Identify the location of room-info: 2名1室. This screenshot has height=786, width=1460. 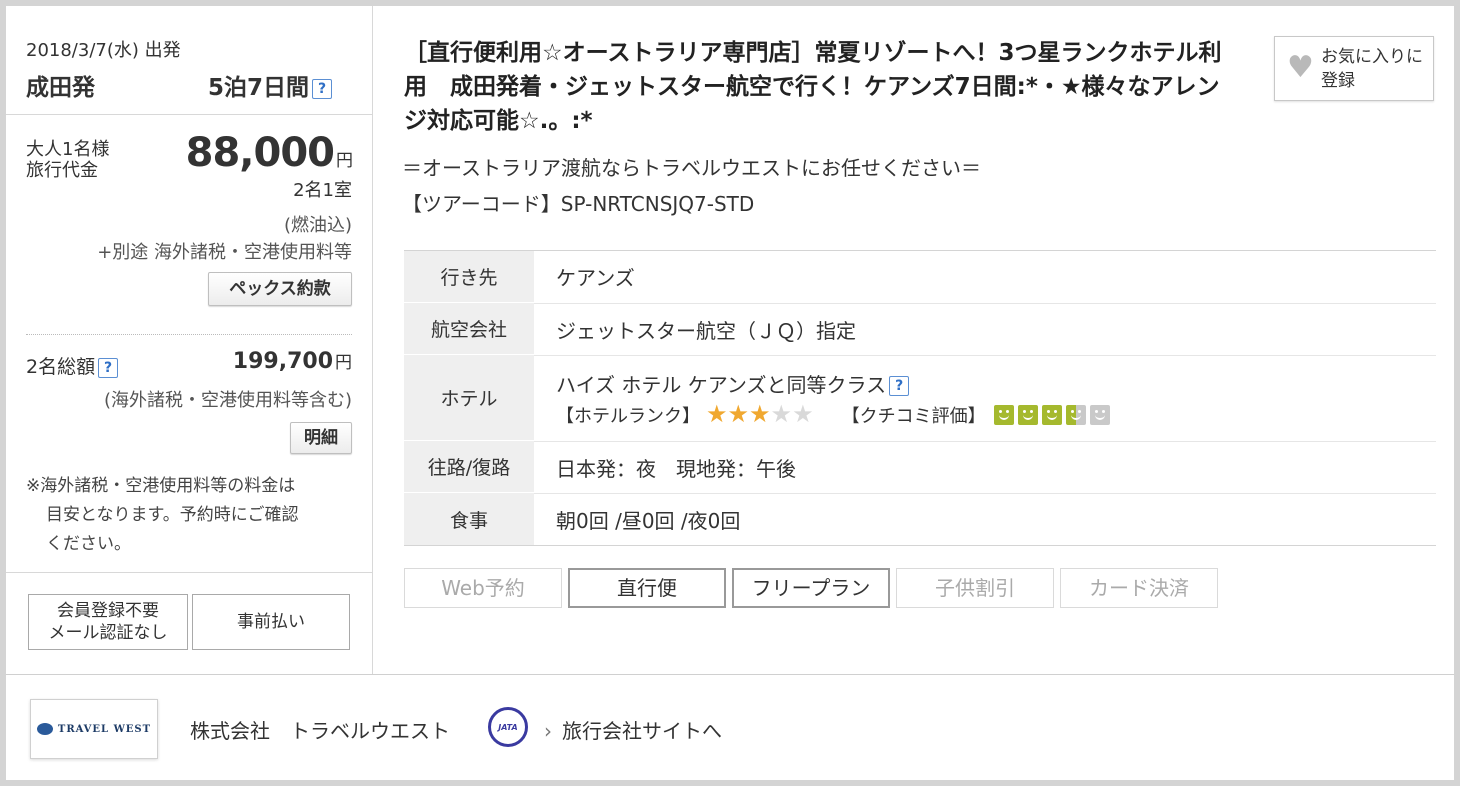
(322, 190).